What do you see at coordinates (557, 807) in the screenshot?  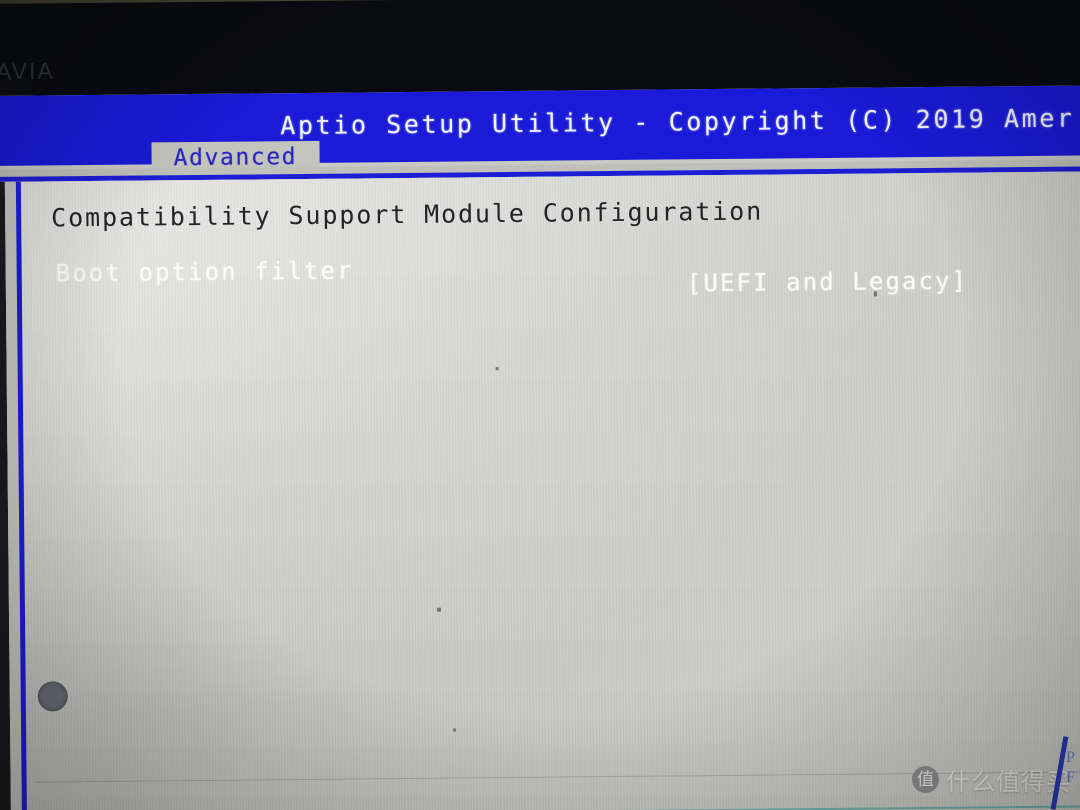 I see `screen-artifact-line` at bounding box center [557, 807].